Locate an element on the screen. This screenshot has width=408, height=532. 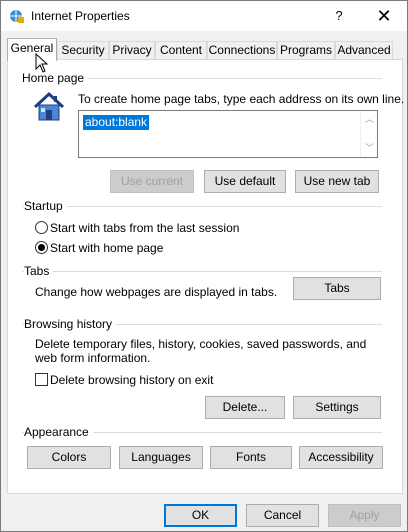
ok-button: OK is located at coordinates (200, 515).